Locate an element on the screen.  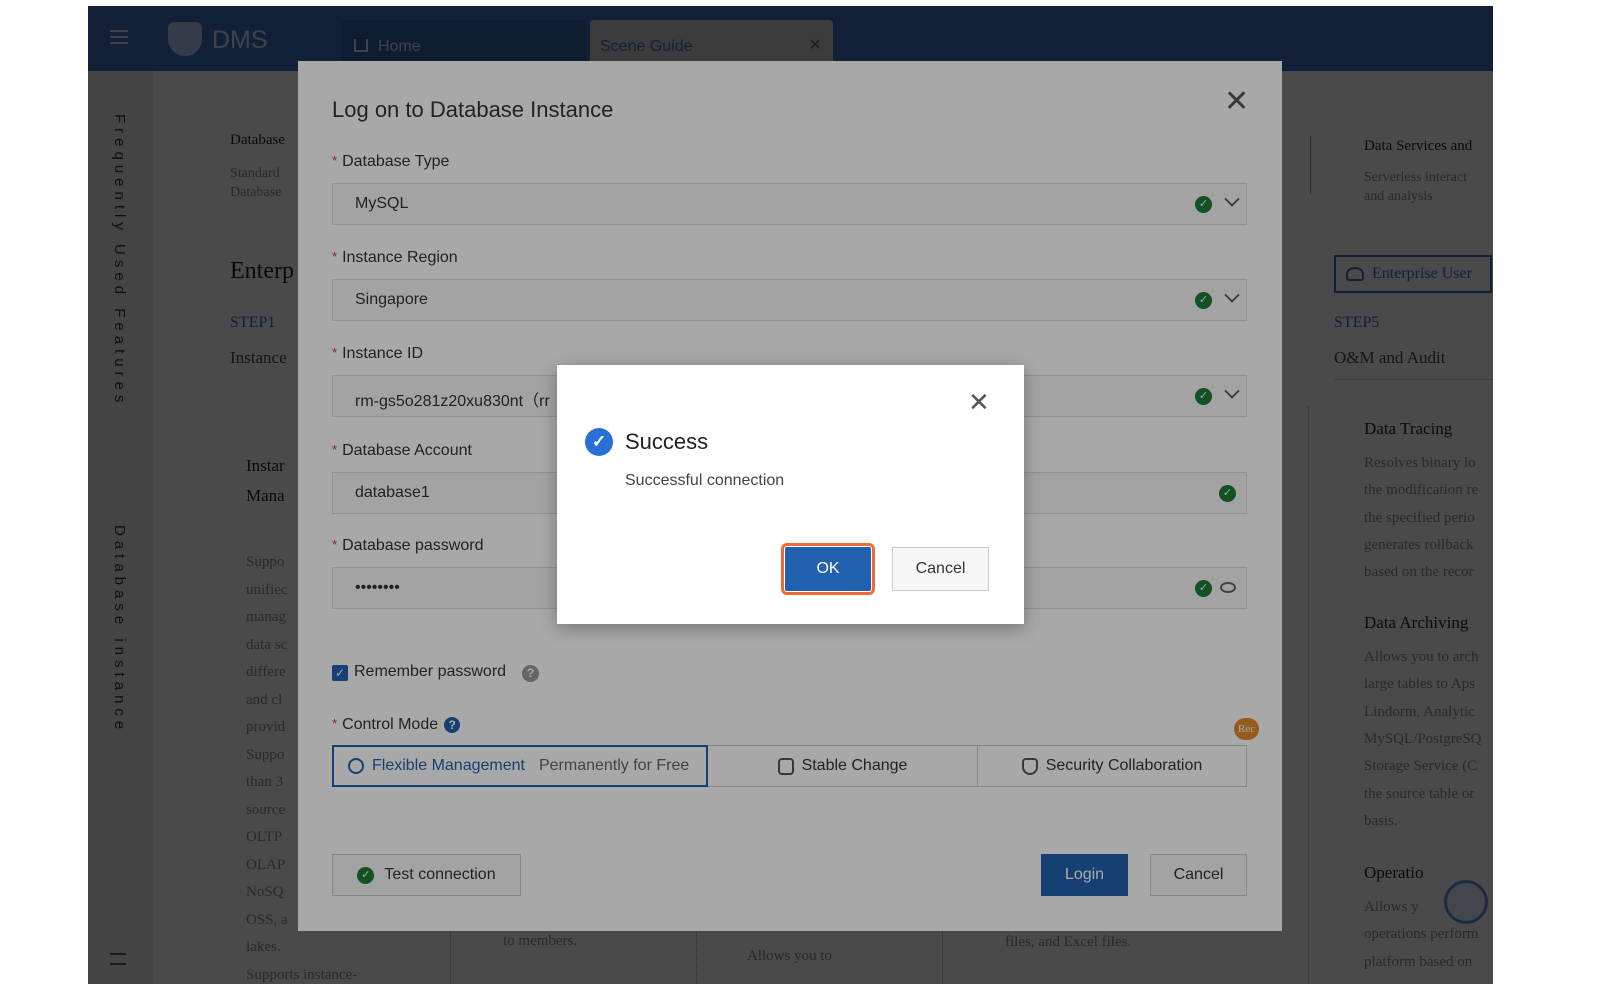
field-value: database1 is located at coordinates (392, 492).